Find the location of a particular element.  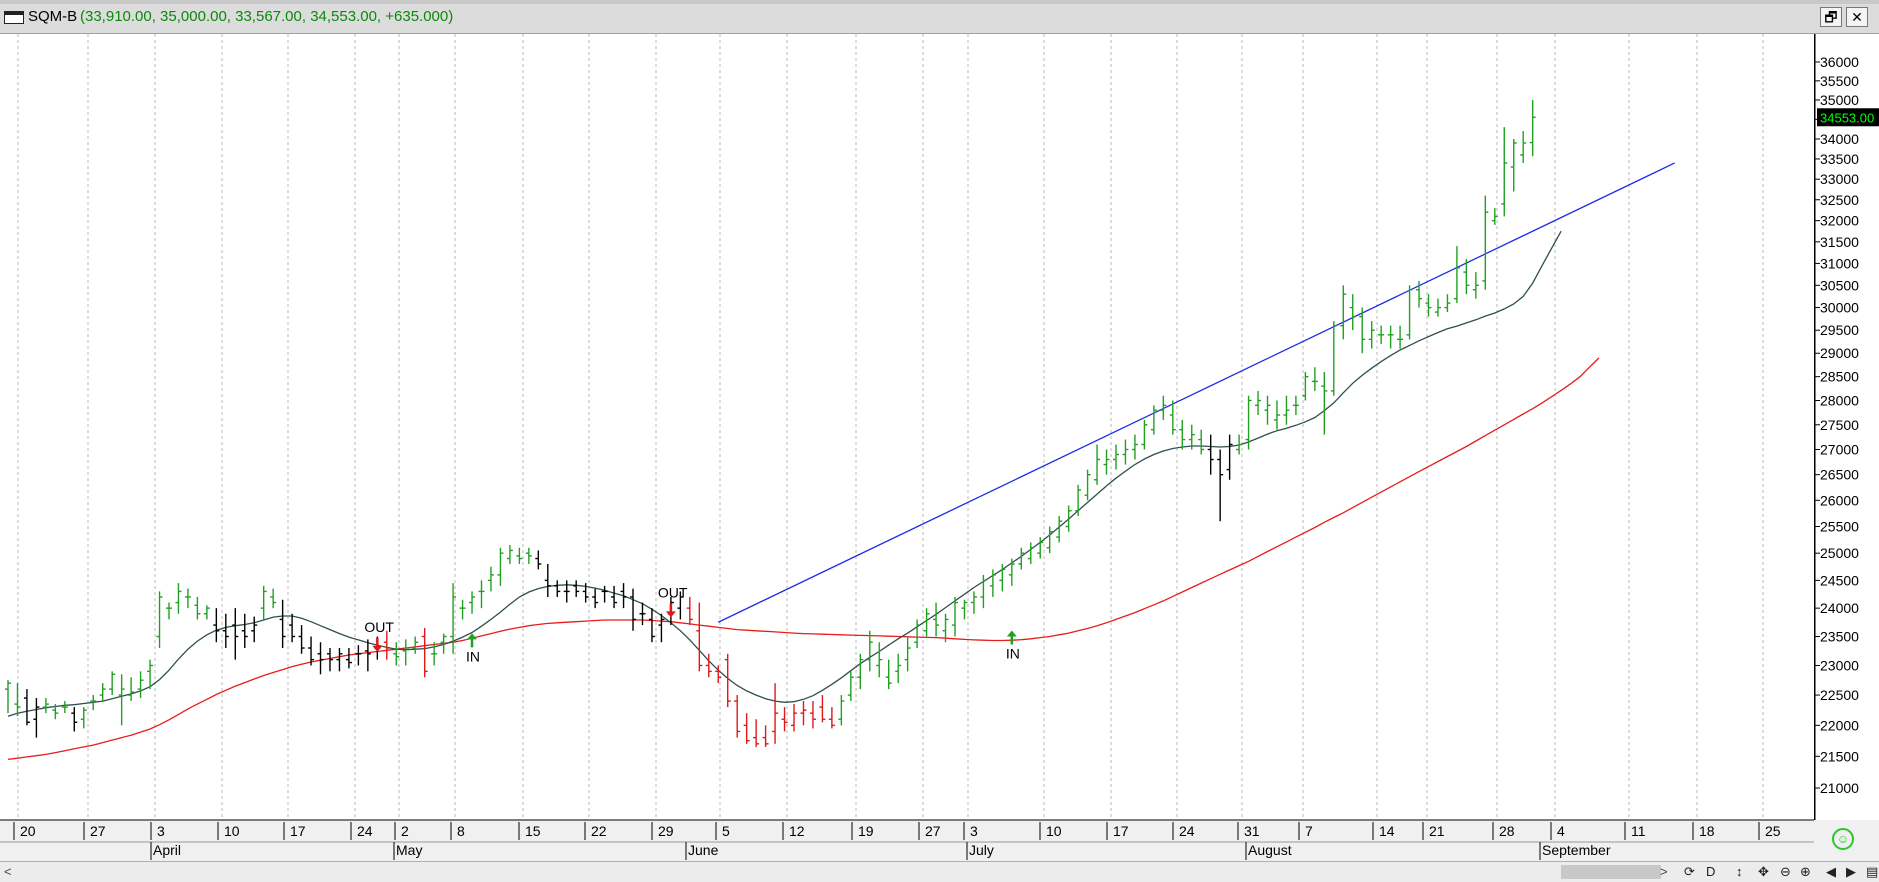

refresh-icon: ⟳ is located at coordinates (1689, 872).